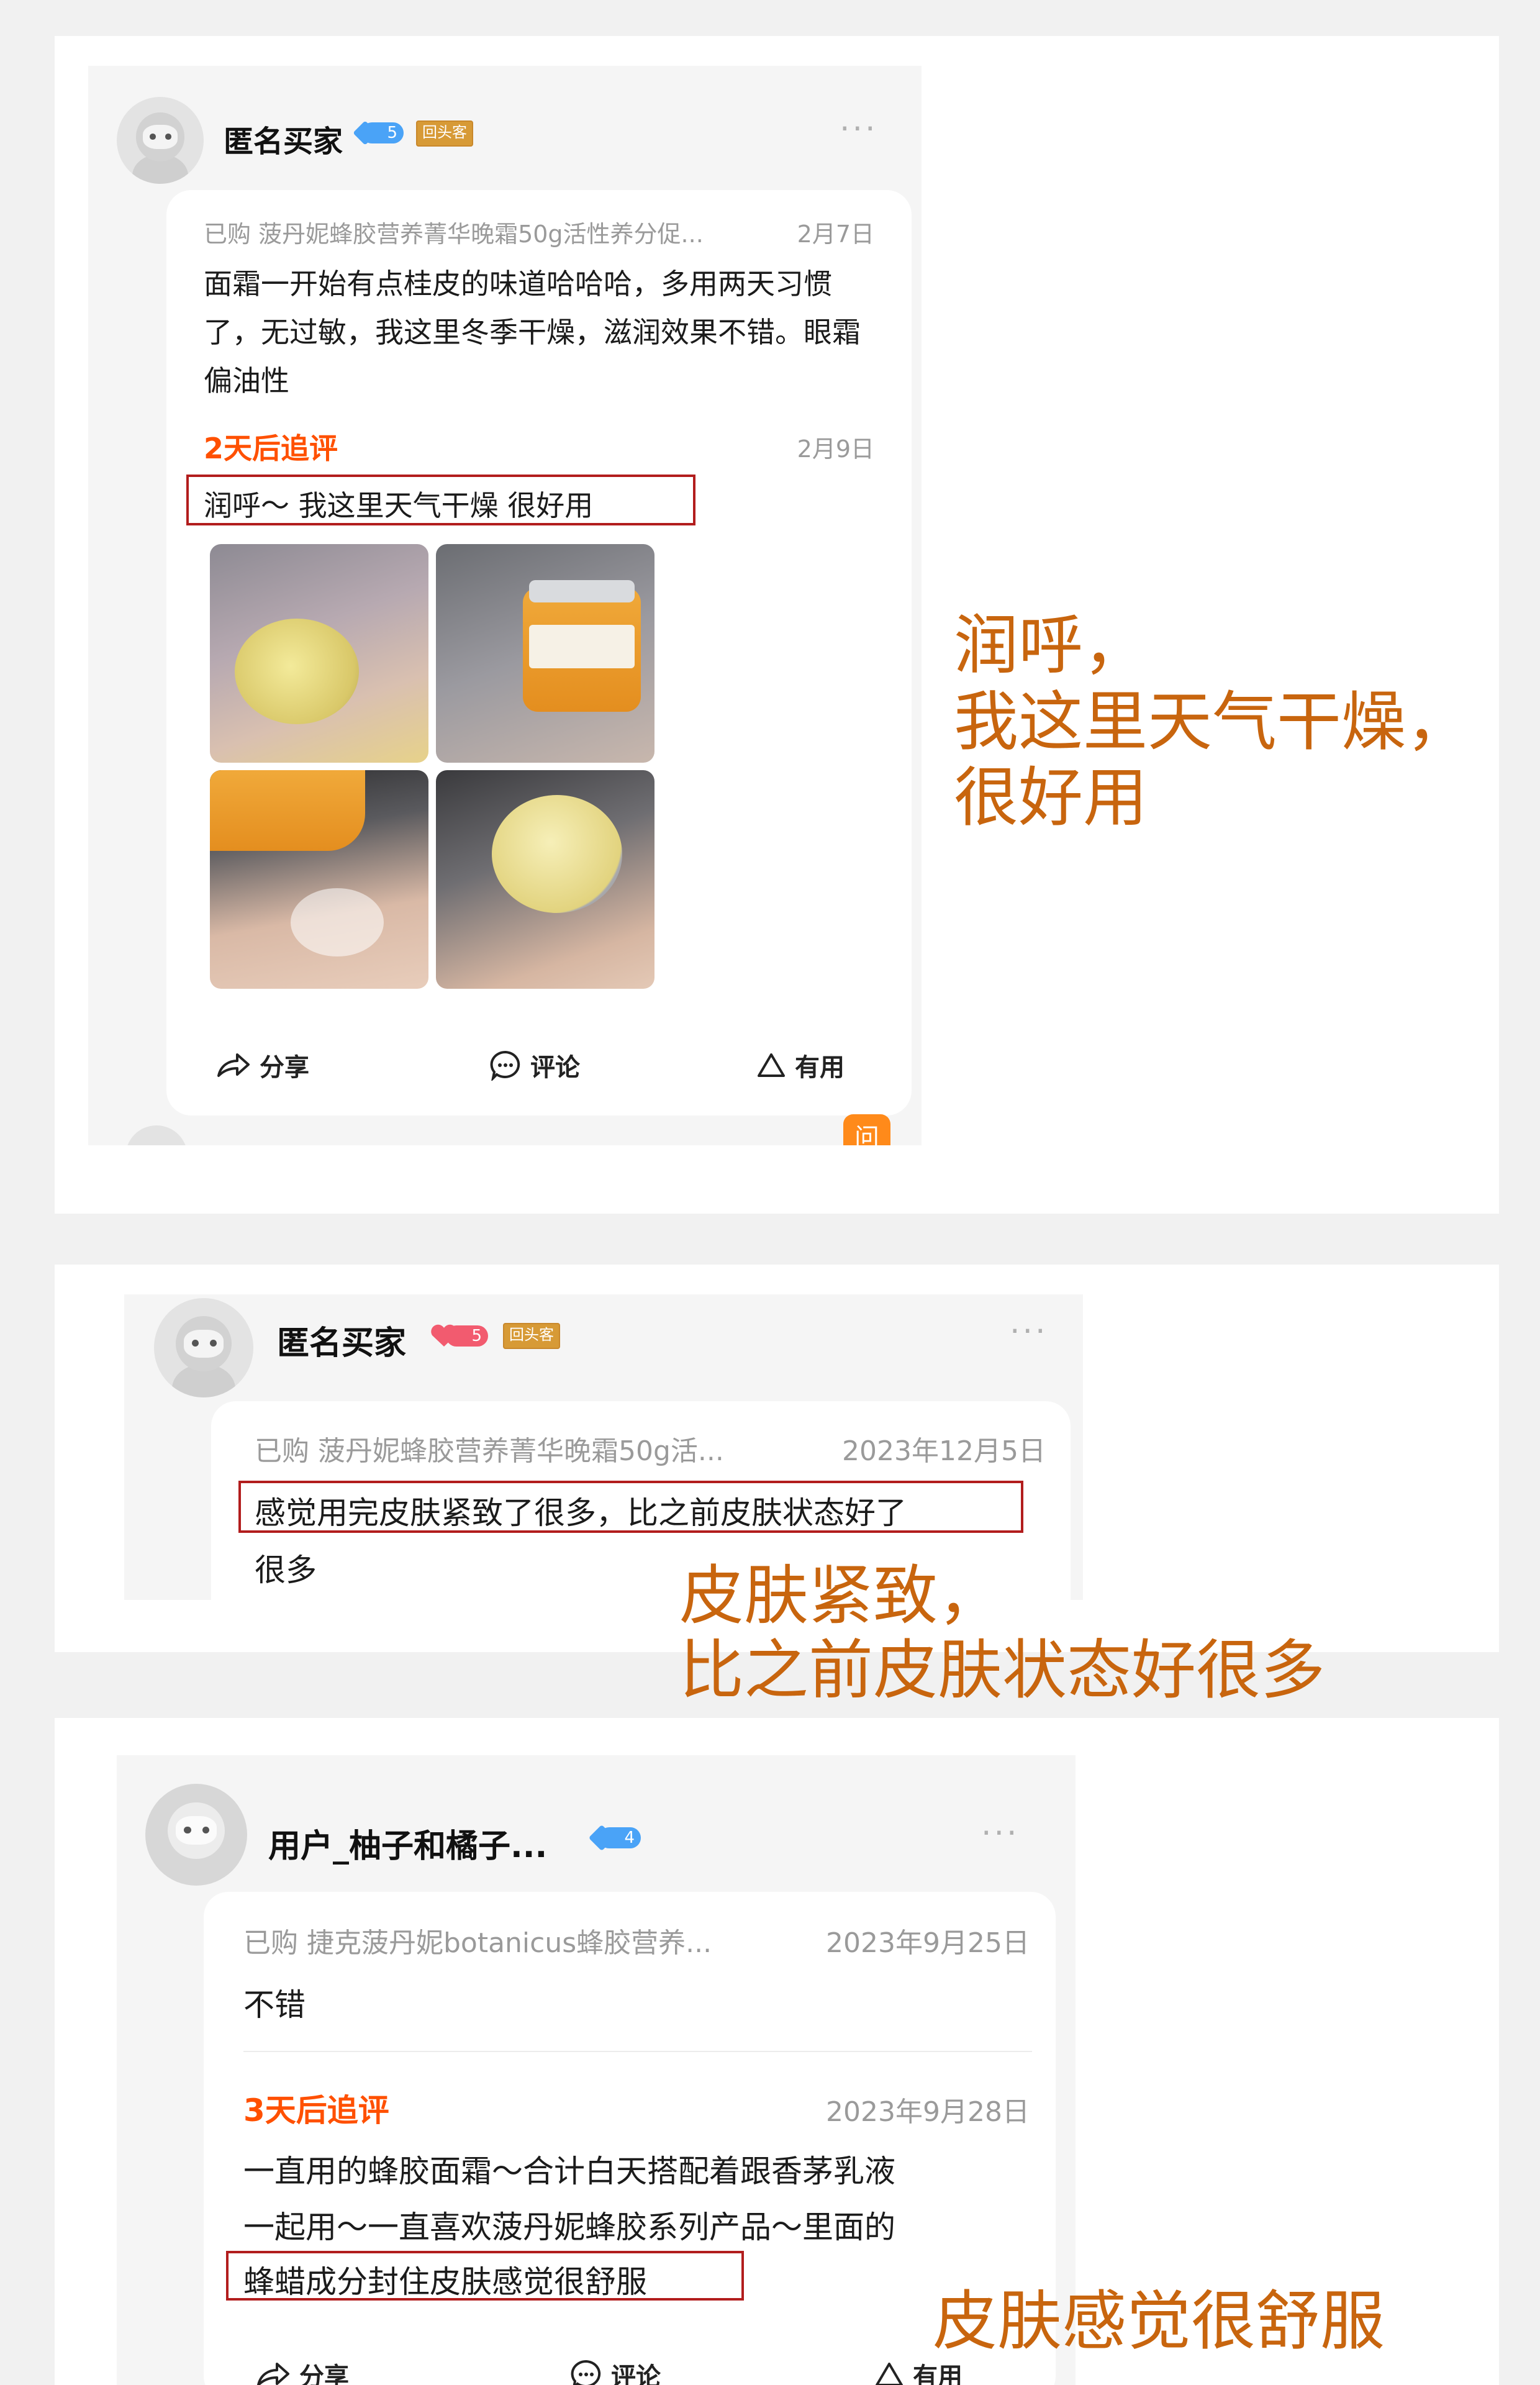 The width and height of the screenshot is (1540, 2385). What do you see at coordinates (638, 2051) in the screenshot?
I see `divider` at bounding box center [638, 2051].